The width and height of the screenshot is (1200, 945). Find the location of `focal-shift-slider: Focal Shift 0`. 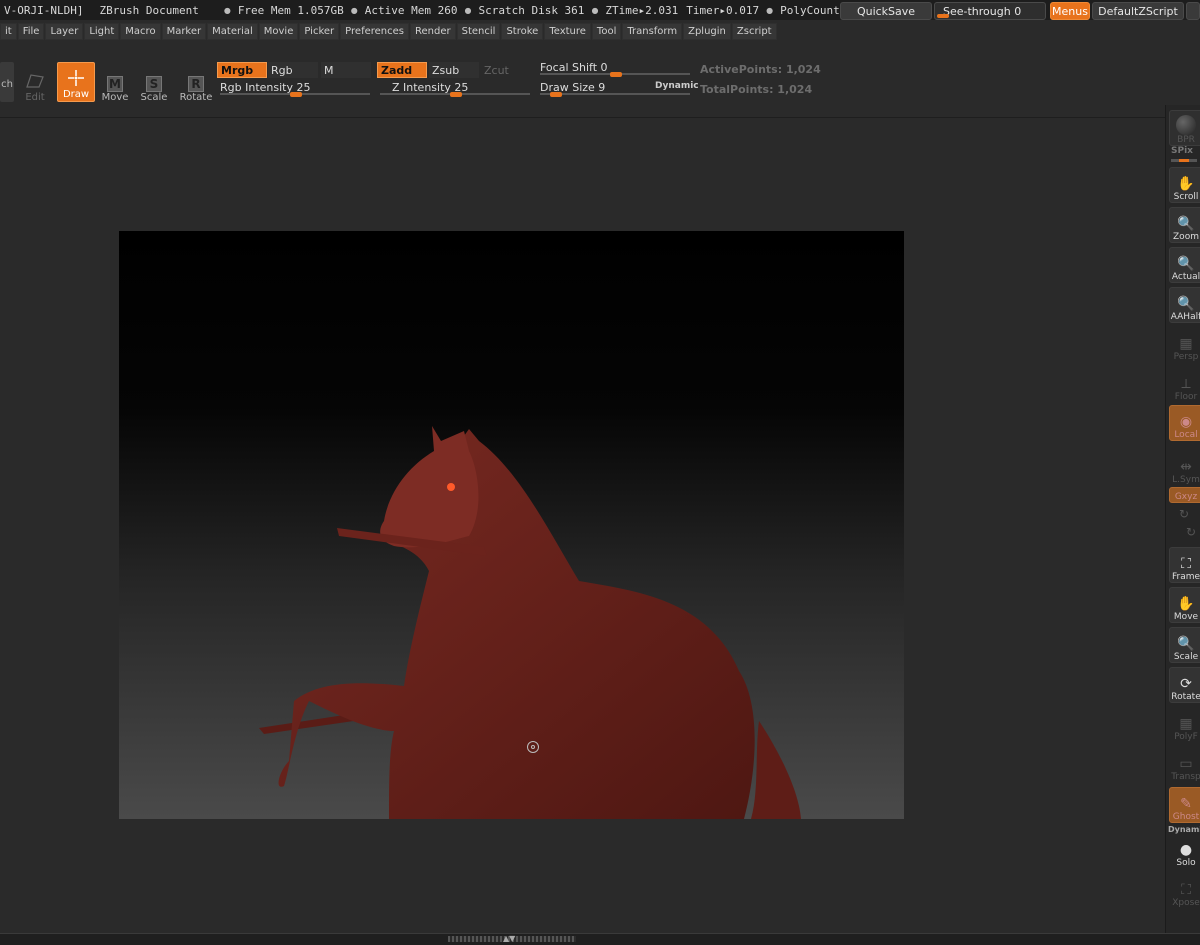

focal-shift-slider: Focal Shift 0 is located at coordinates (615, 69).